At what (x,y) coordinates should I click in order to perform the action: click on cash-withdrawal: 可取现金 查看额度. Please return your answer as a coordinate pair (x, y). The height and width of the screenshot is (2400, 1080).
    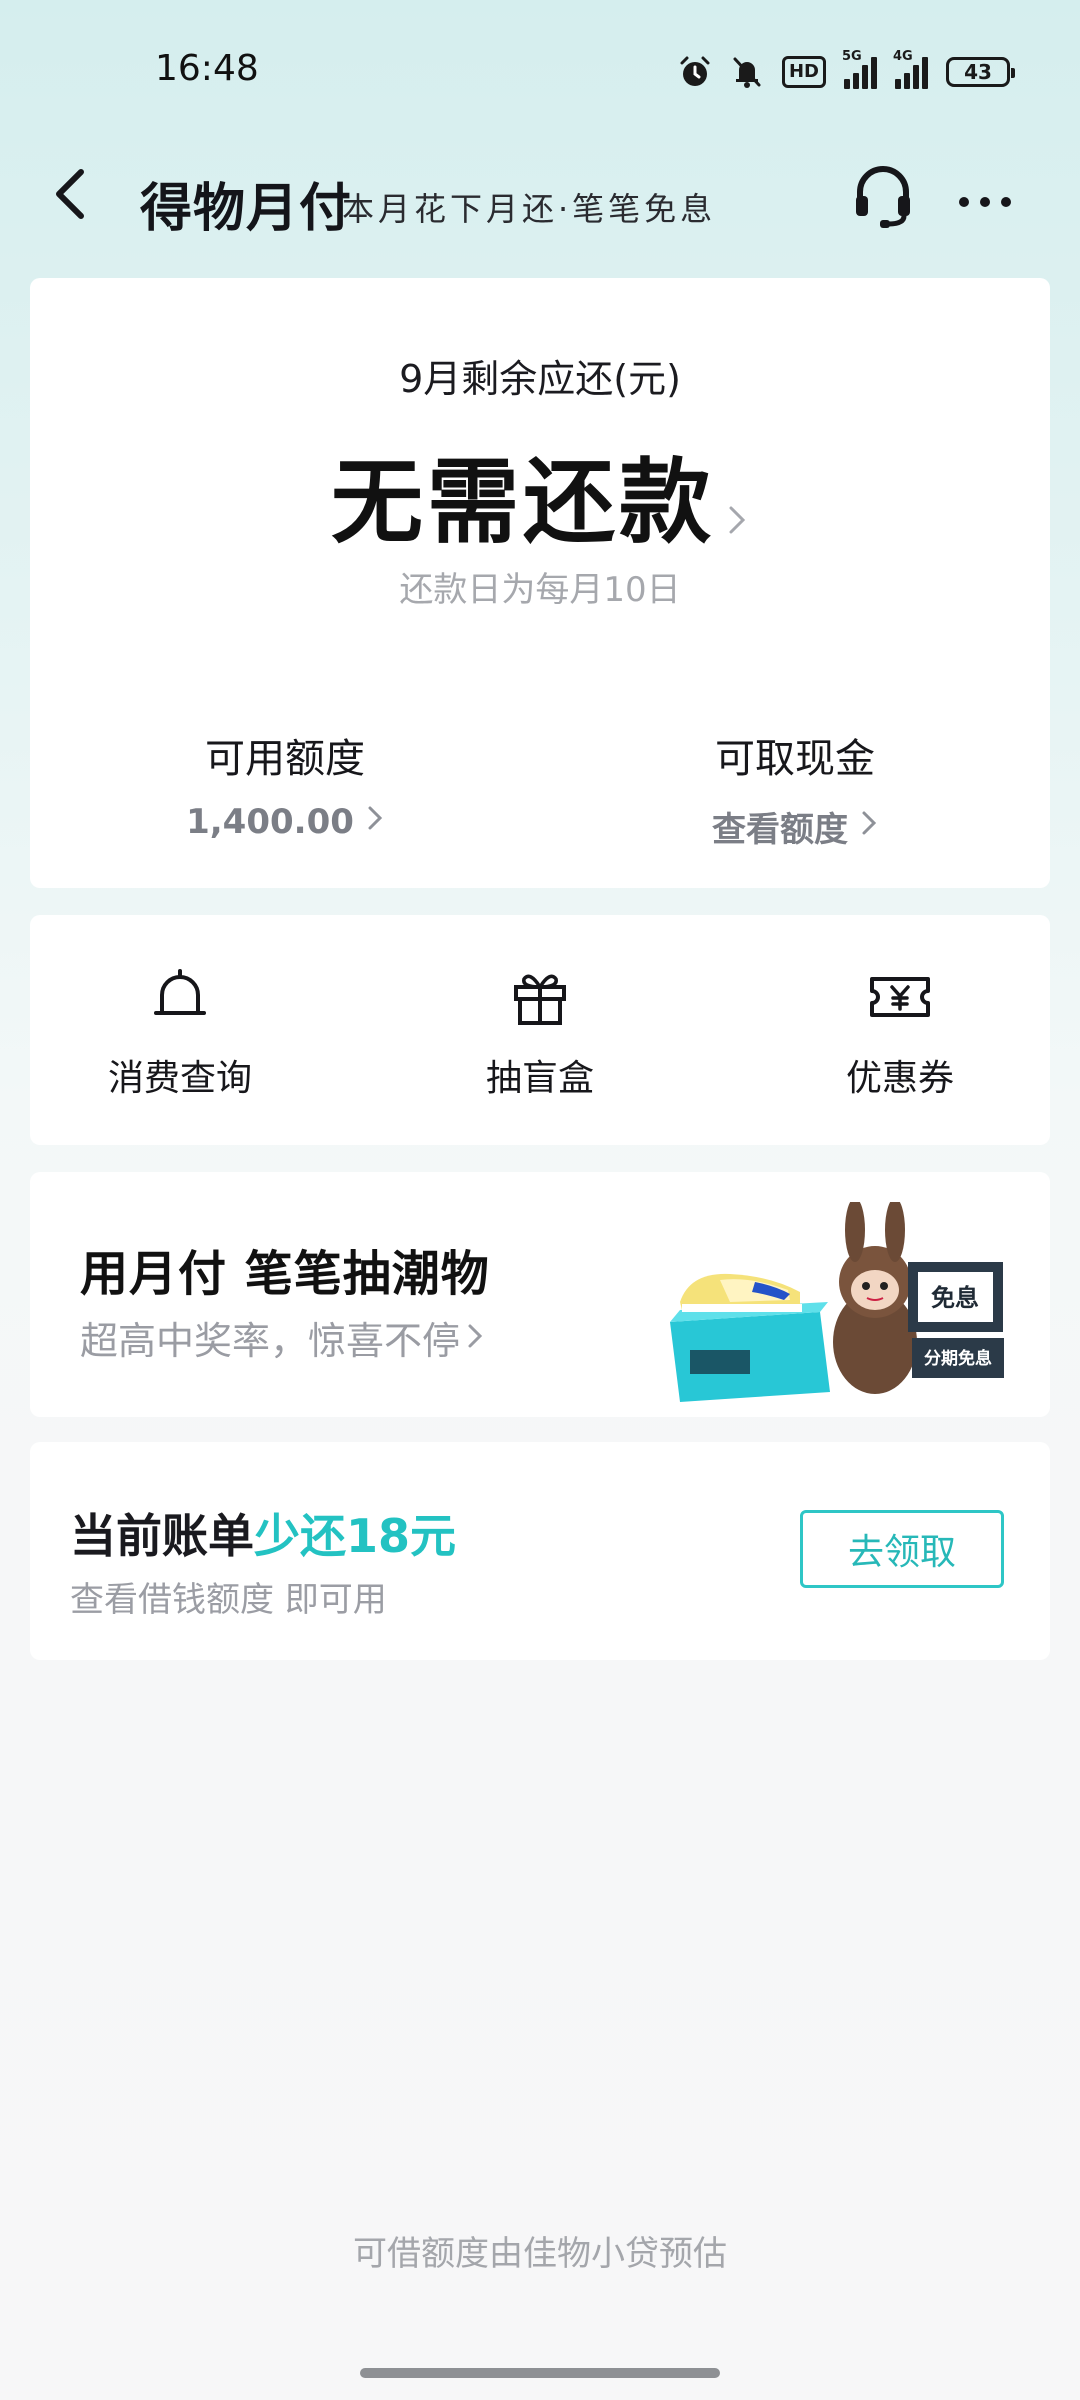
    Looking at the image, I should click on (795, 788).